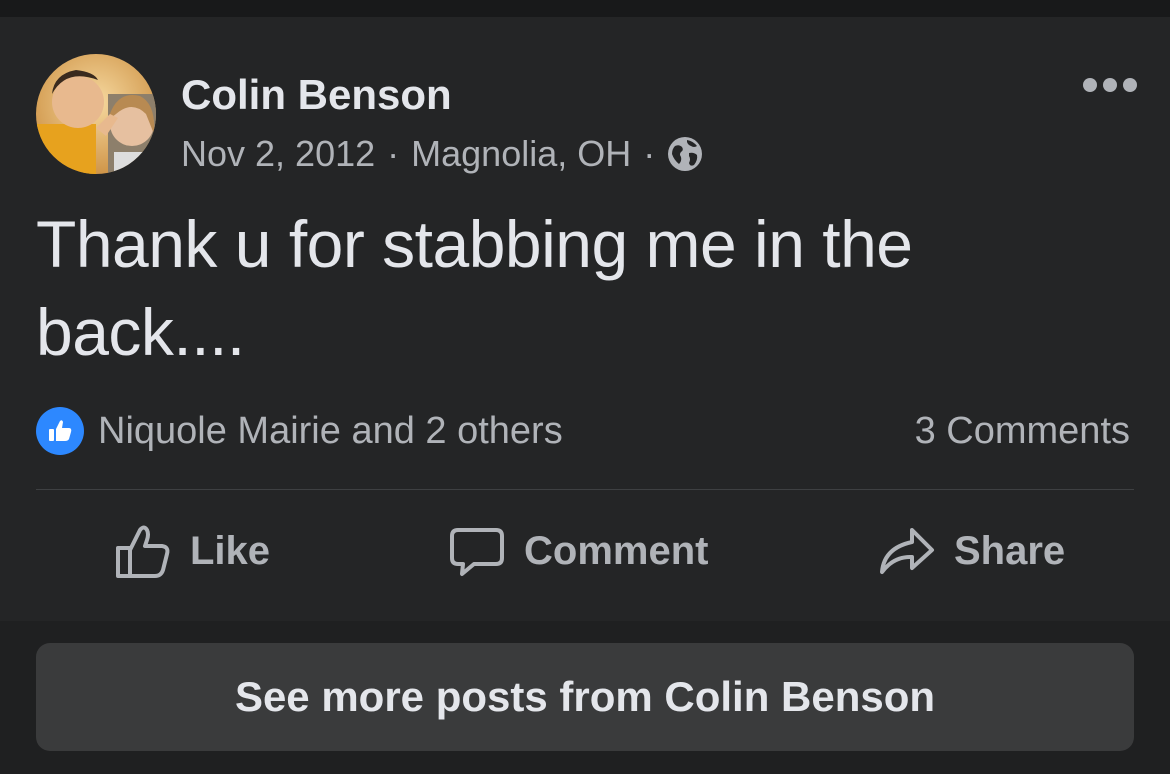 This screenshot has height=774, width=1170. Describe the element at coordinates (477, 551) in the screenshot. I see `comment-icon` at that location.